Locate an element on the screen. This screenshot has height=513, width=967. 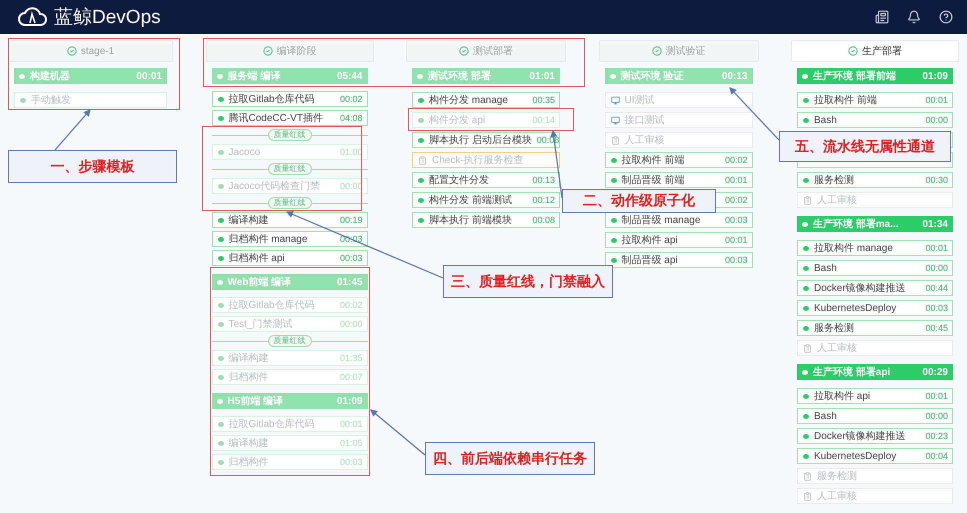
job-header: H5前端 编译 01:09 is located at coordinates (290, 401).